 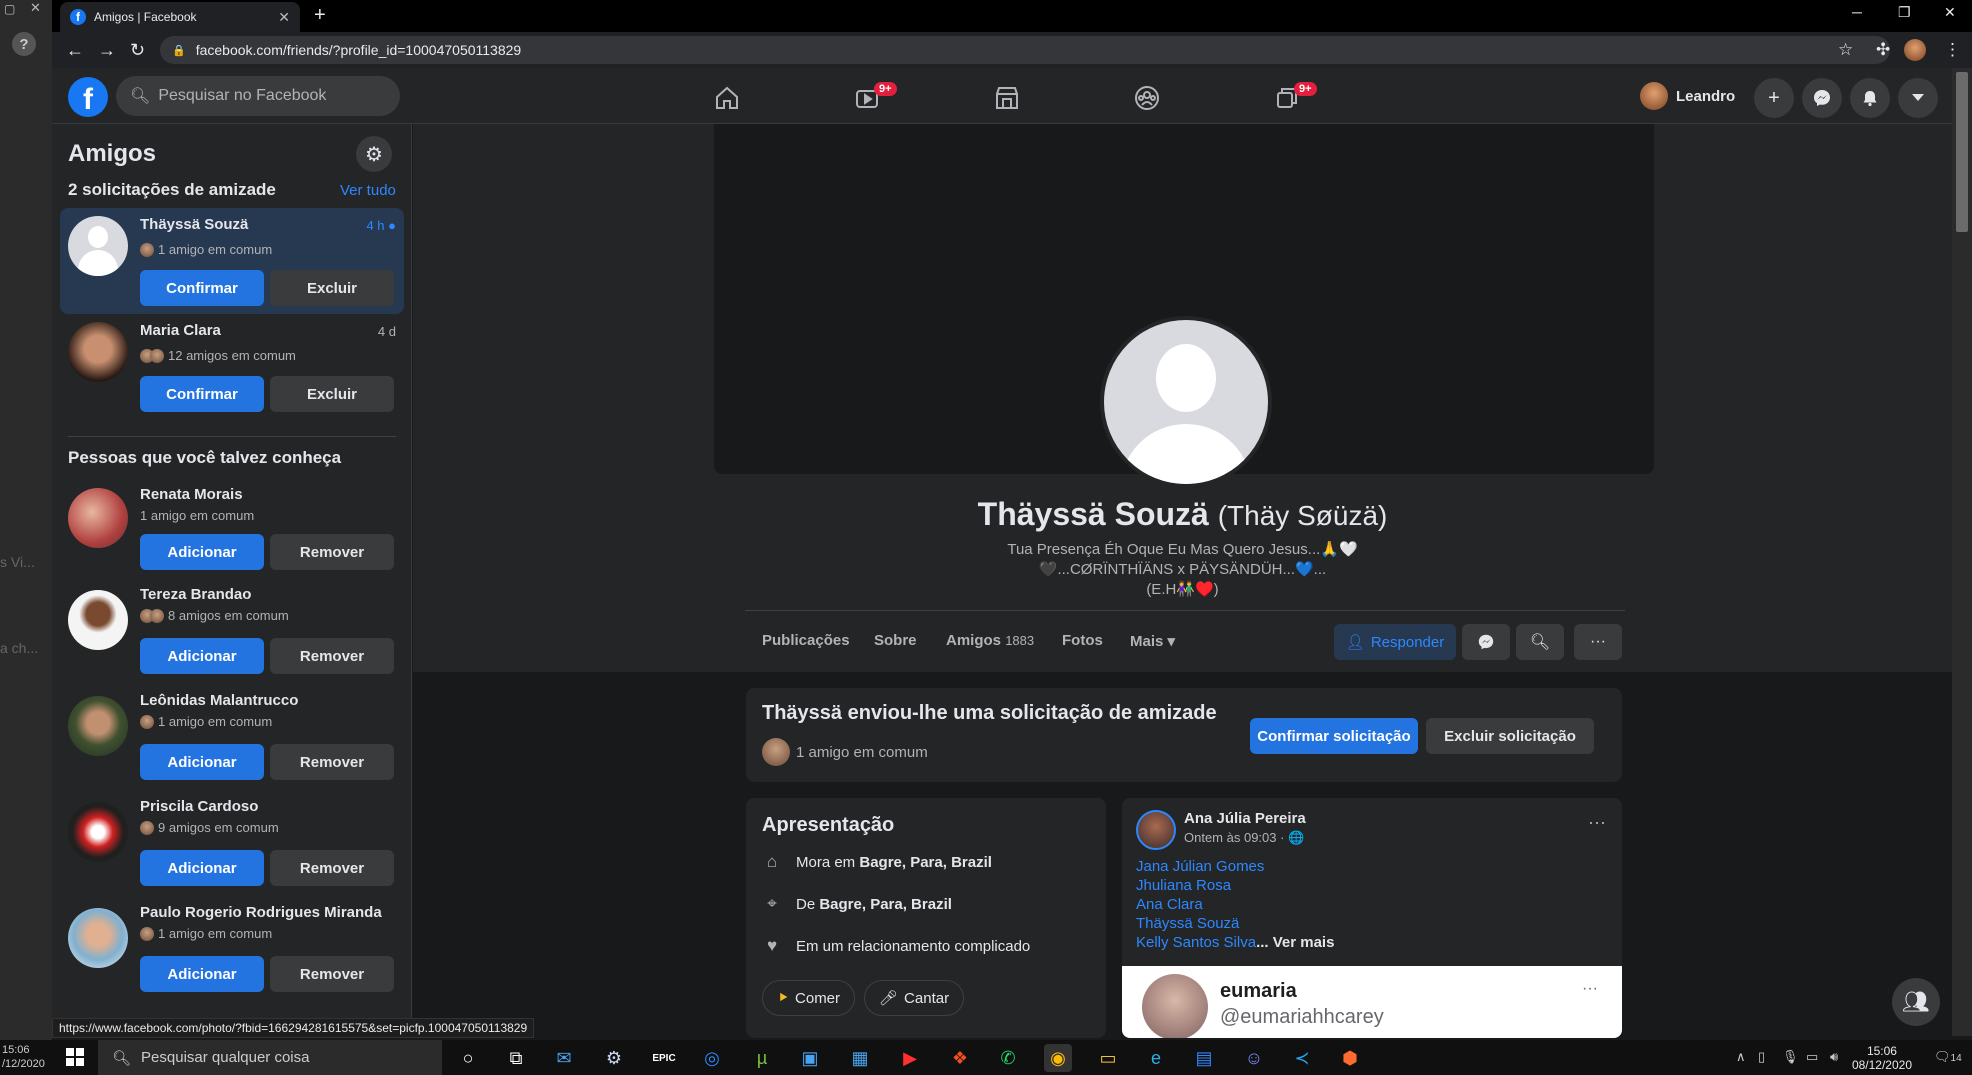 I want to click on scrollbar, so click(x=1962, y=552).